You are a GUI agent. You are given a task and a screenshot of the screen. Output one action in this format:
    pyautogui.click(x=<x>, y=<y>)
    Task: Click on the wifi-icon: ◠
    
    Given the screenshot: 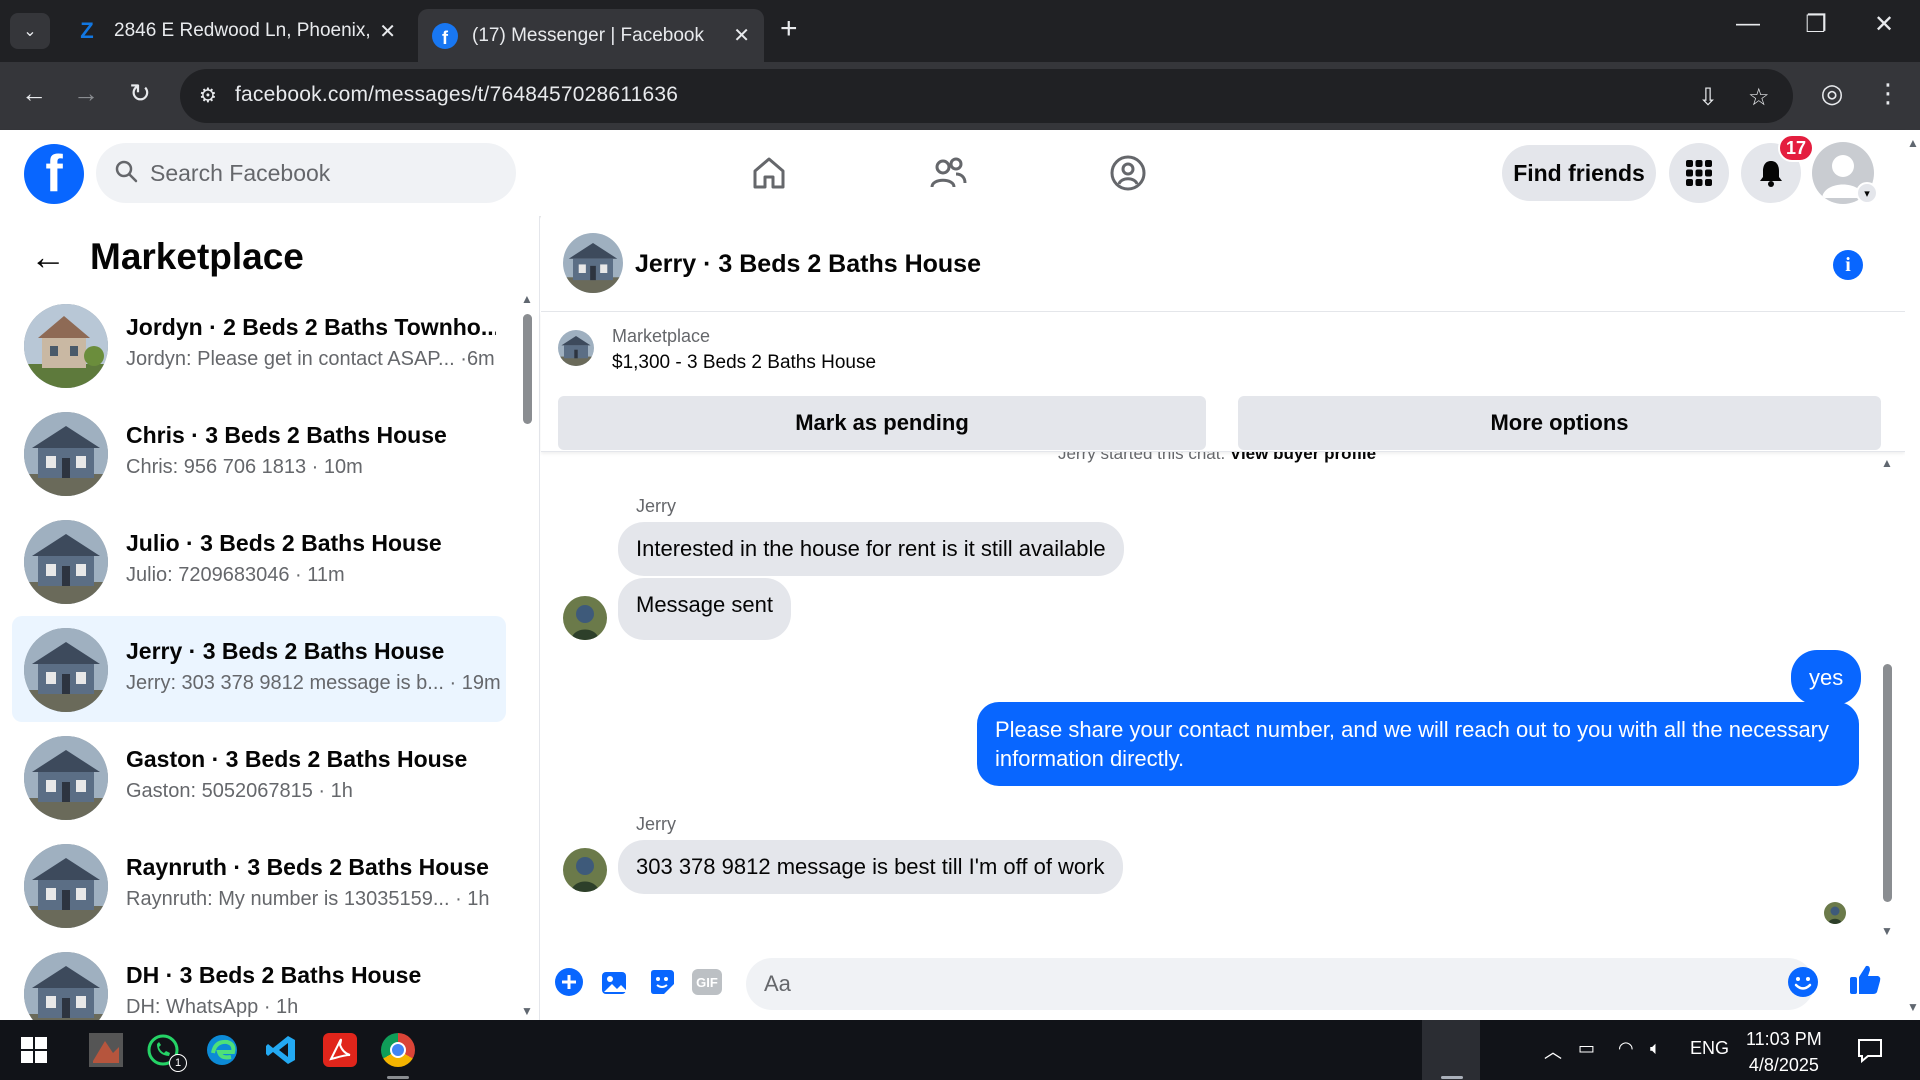 What is the action you would take?
    pyautogui.click(x=1626, y=1048)
    